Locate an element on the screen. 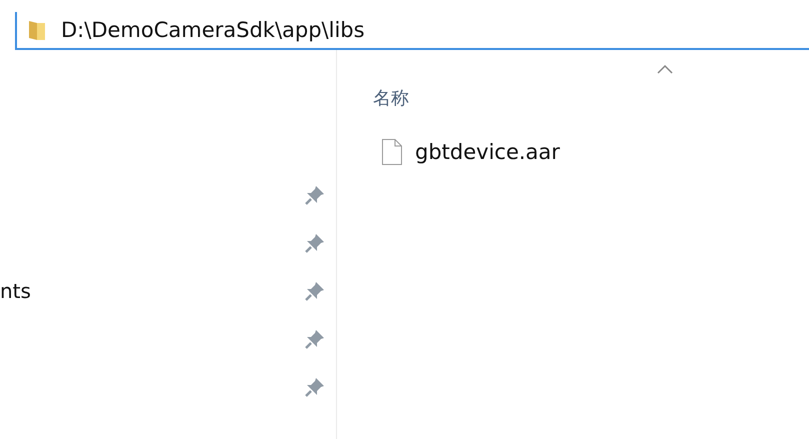 This screenshot has width=809, height=439. column-header: 名称 is located at coordinates (391, 98).